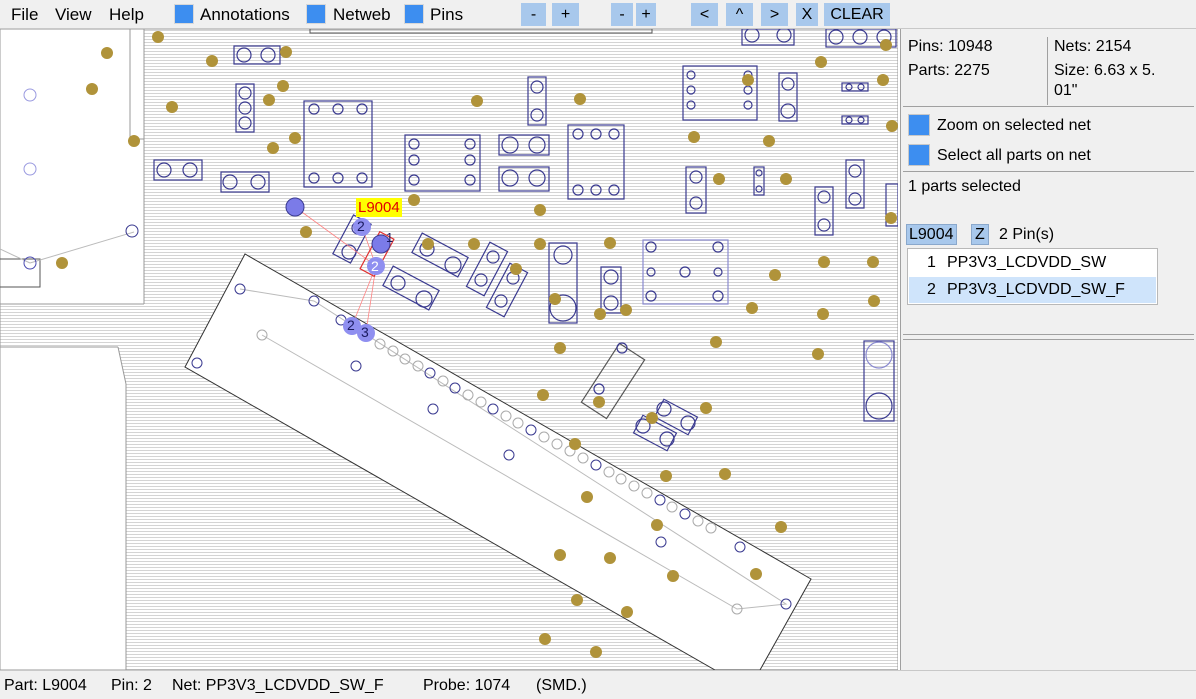 The image size is (1196, 699). I want to click on pin-label: 1, so click(390, 237).